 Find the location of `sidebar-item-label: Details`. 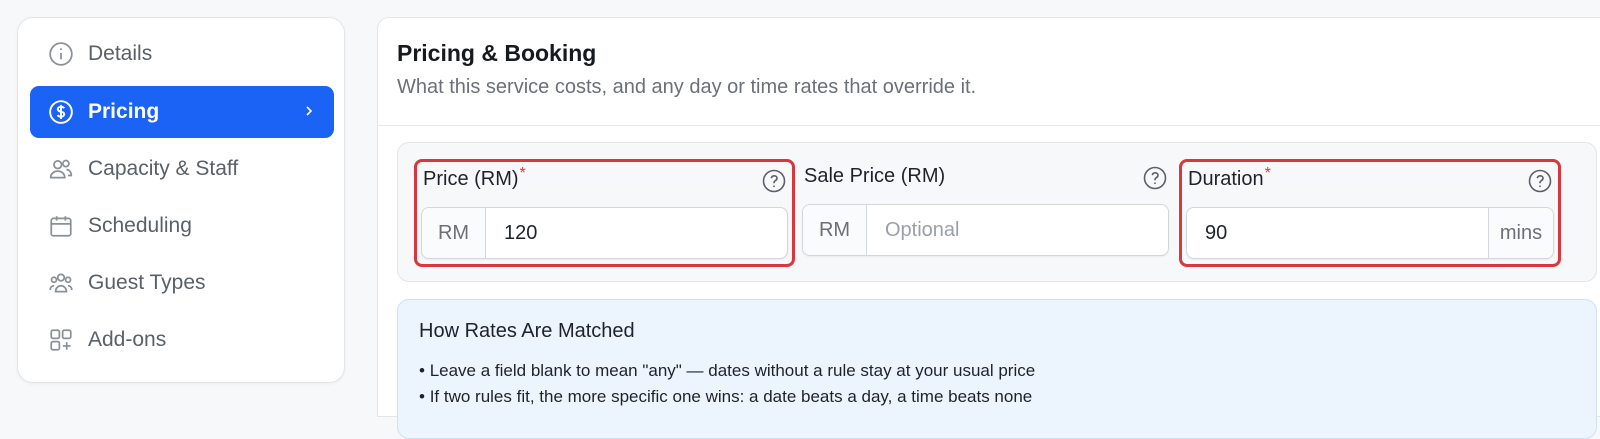

sidebar-item-label: Details is located at coordinates (120, 53).